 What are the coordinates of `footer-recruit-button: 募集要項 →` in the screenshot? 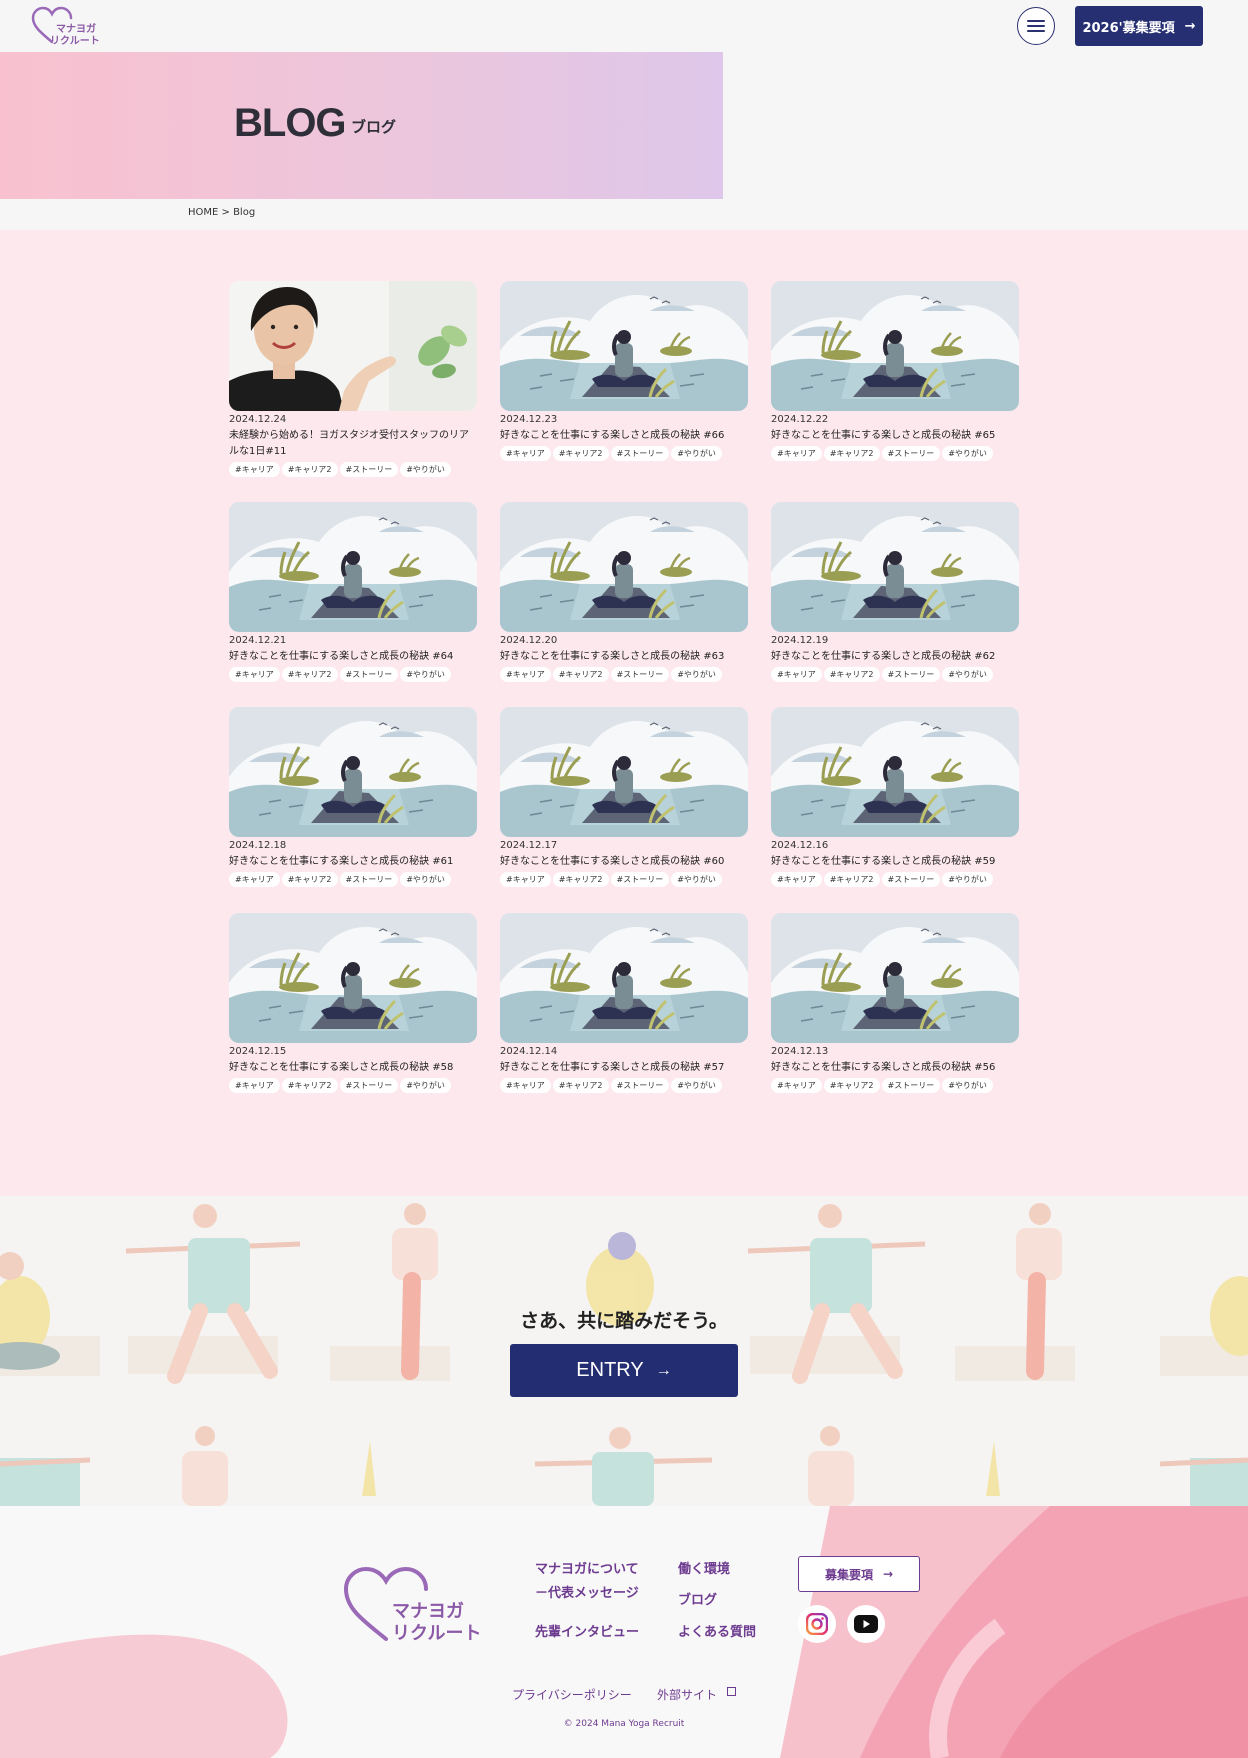 It's located at (859, 1574).